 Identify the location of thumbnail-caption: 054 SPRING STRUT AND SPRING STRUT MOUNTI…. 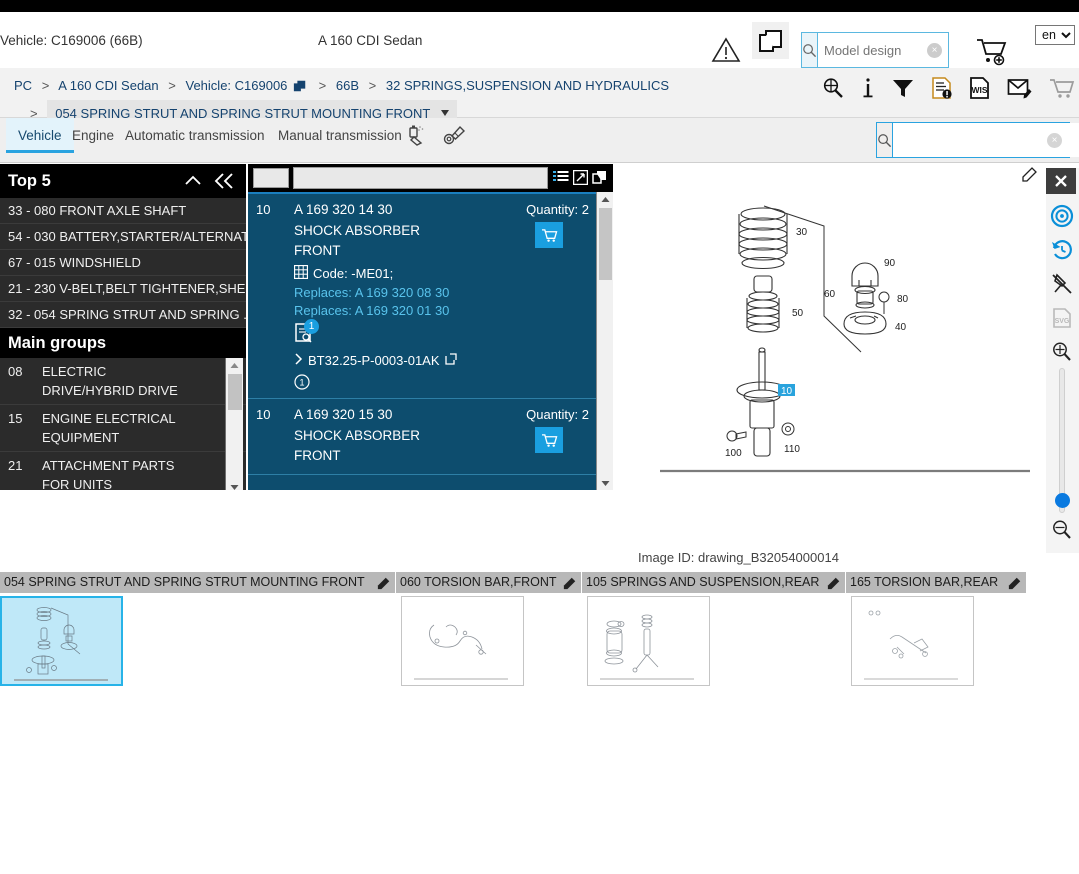
(197, 582).